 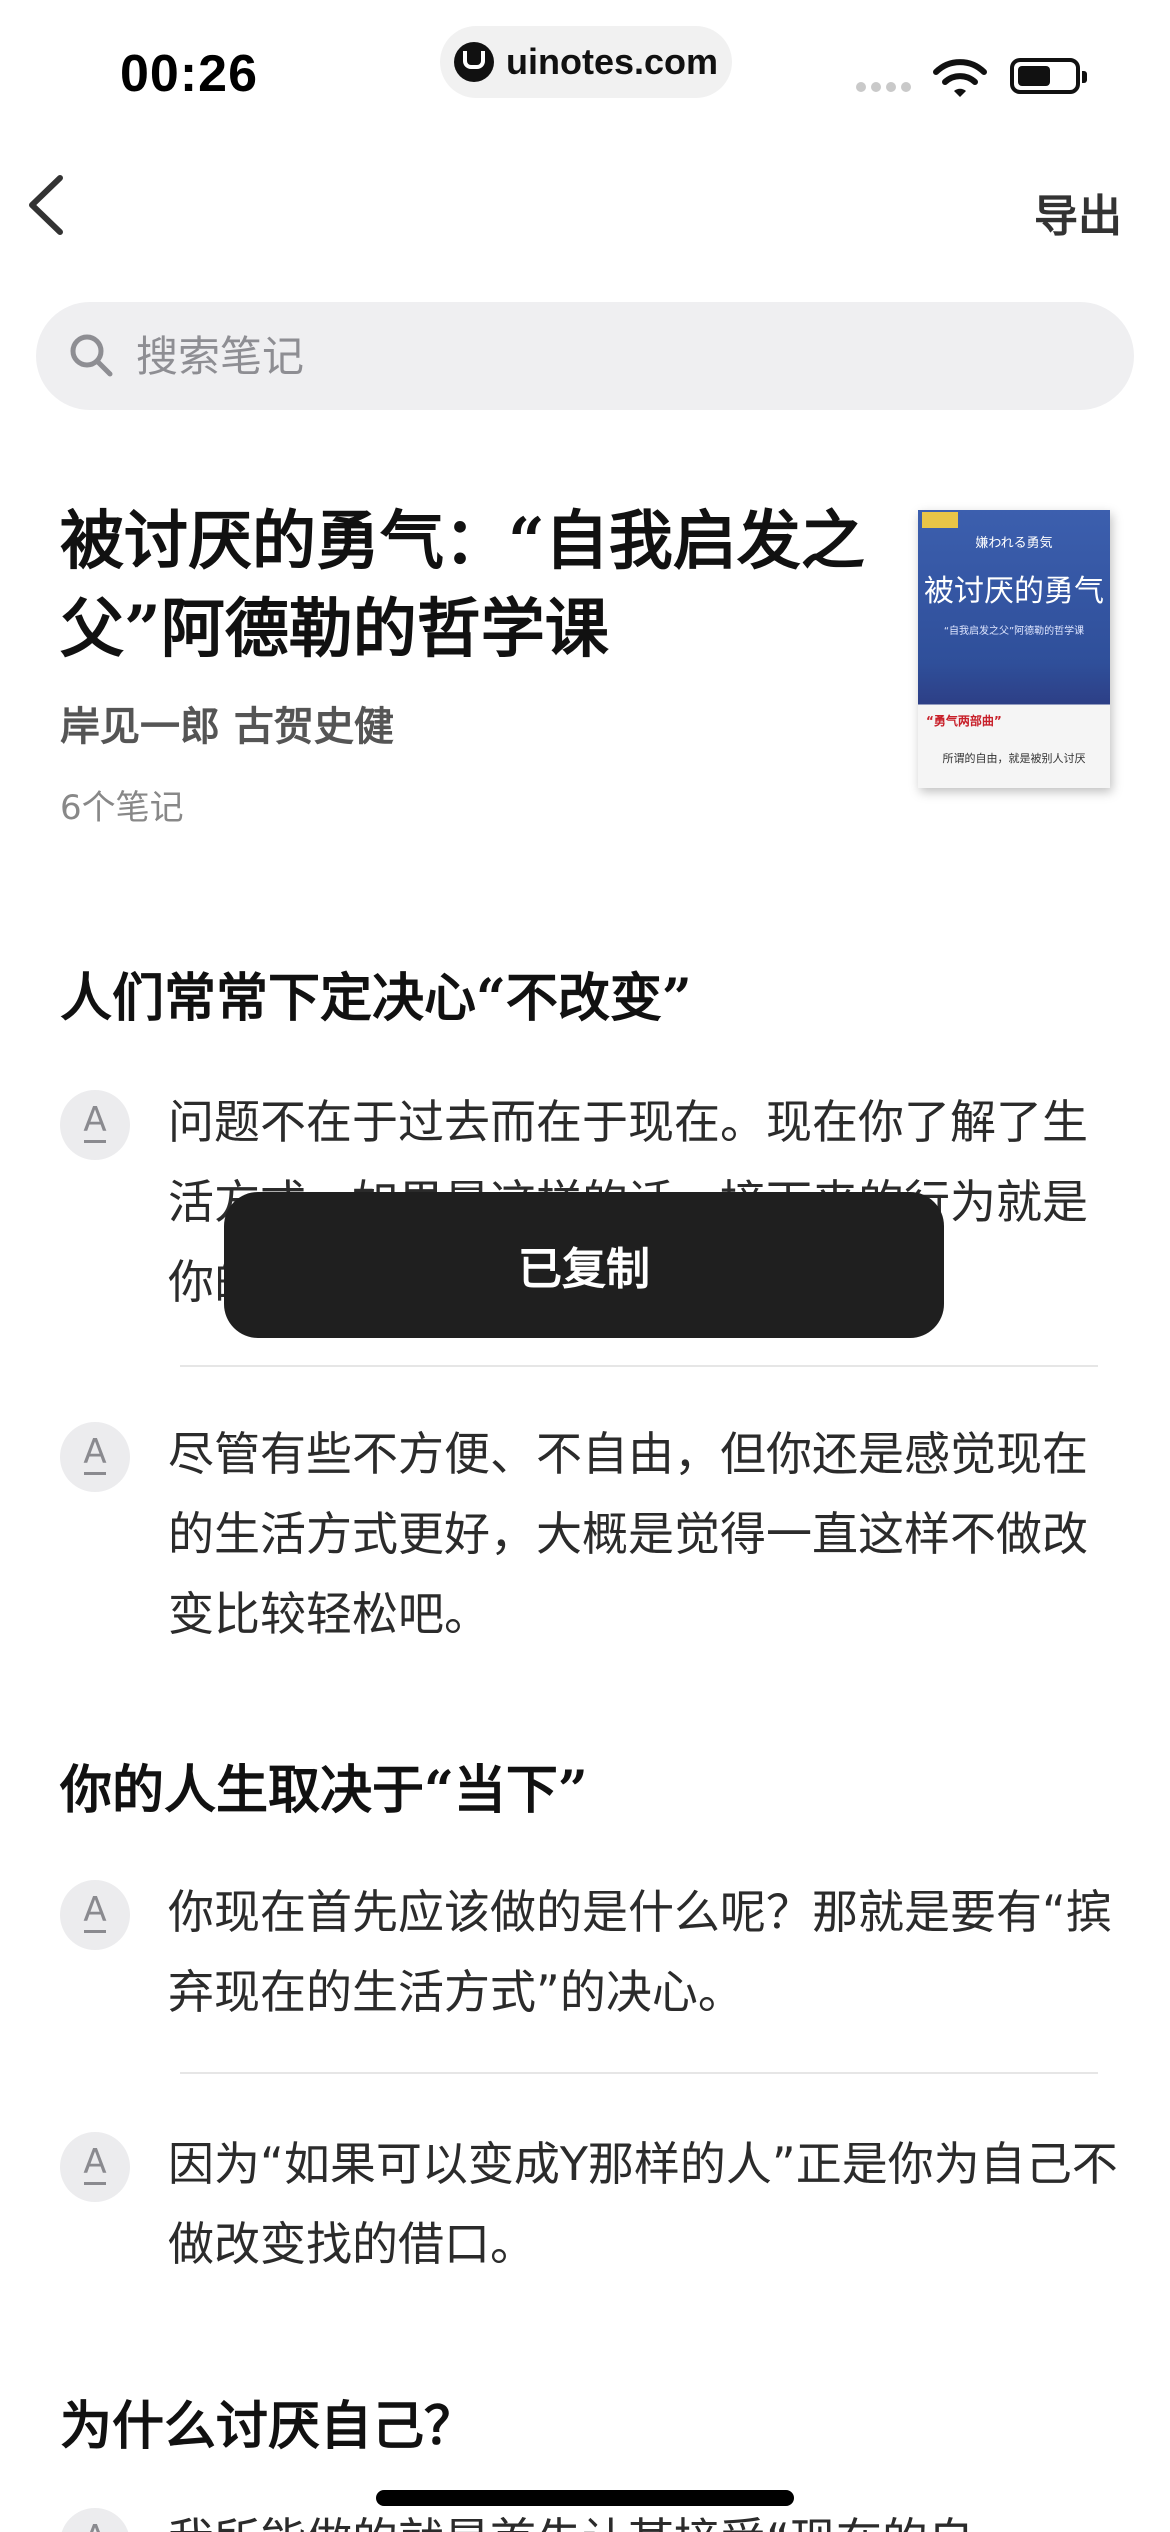 I want to click on url-pill: uinotes.com, so click(x=586, y=62).